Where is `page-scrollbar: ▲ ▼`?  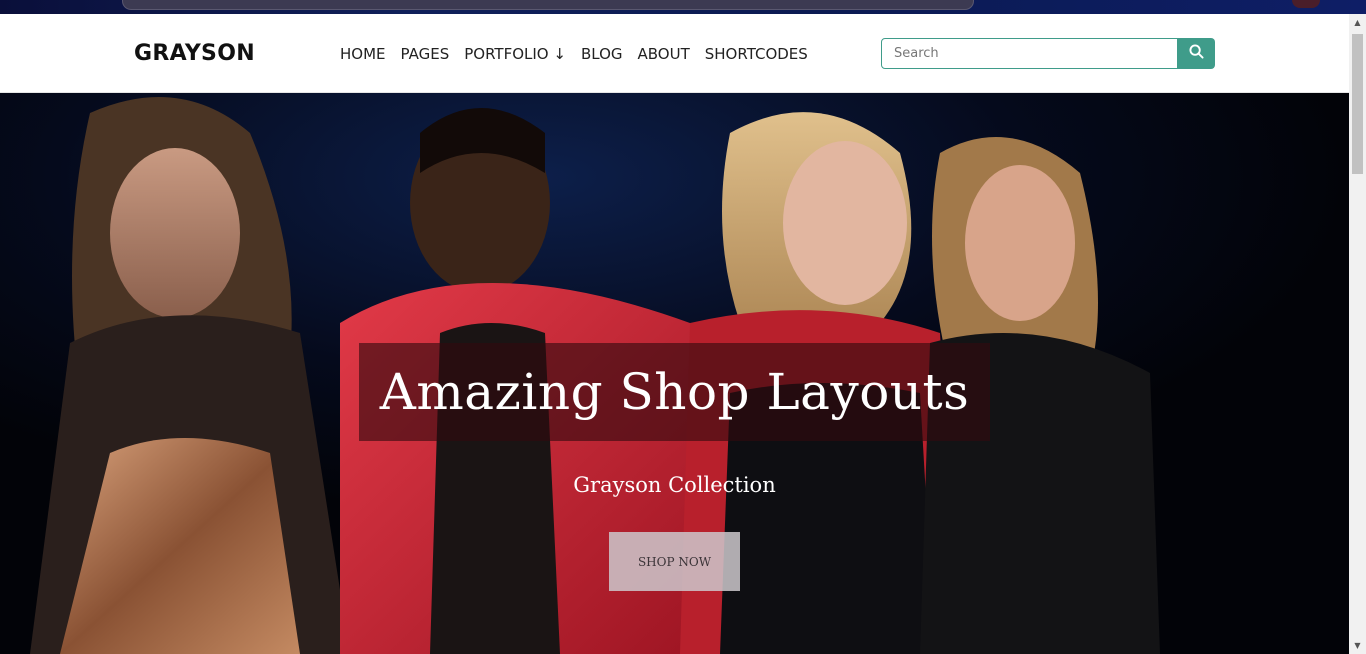
page-scrollbar: ▲ ▼ is located at coordinates (1357, 334).